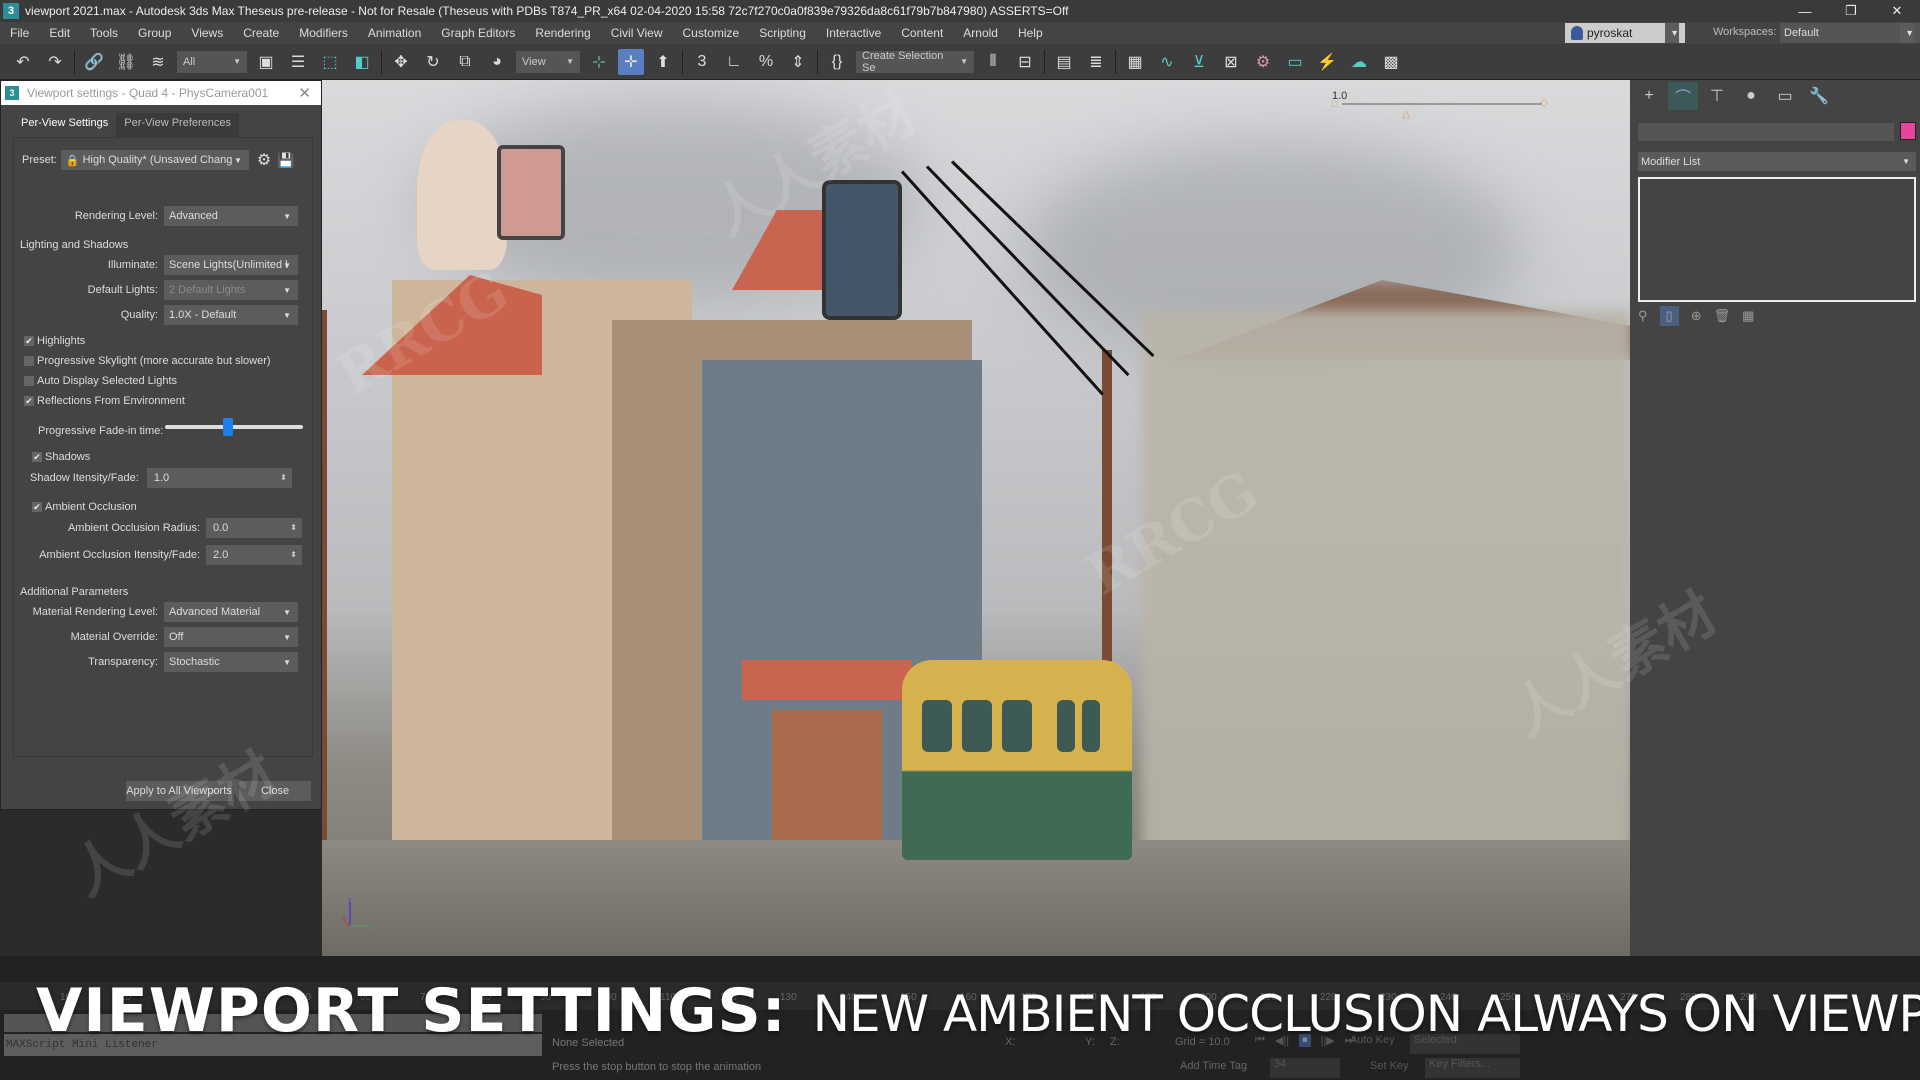 The image size is (1920, 1080). What do you see at coordinates (1805, 11) in the screenshot?
I see `minimize-button: —` at bounding box center [1805, 11].